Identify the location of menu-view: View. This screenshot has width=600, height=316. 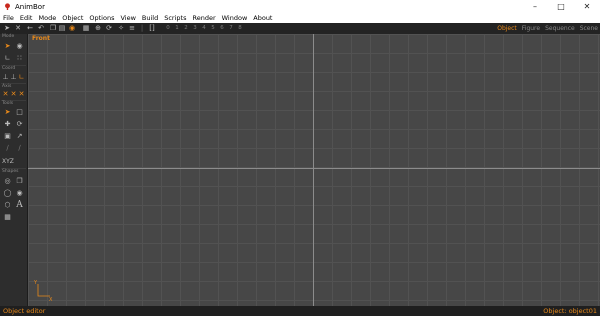
(127, 18).